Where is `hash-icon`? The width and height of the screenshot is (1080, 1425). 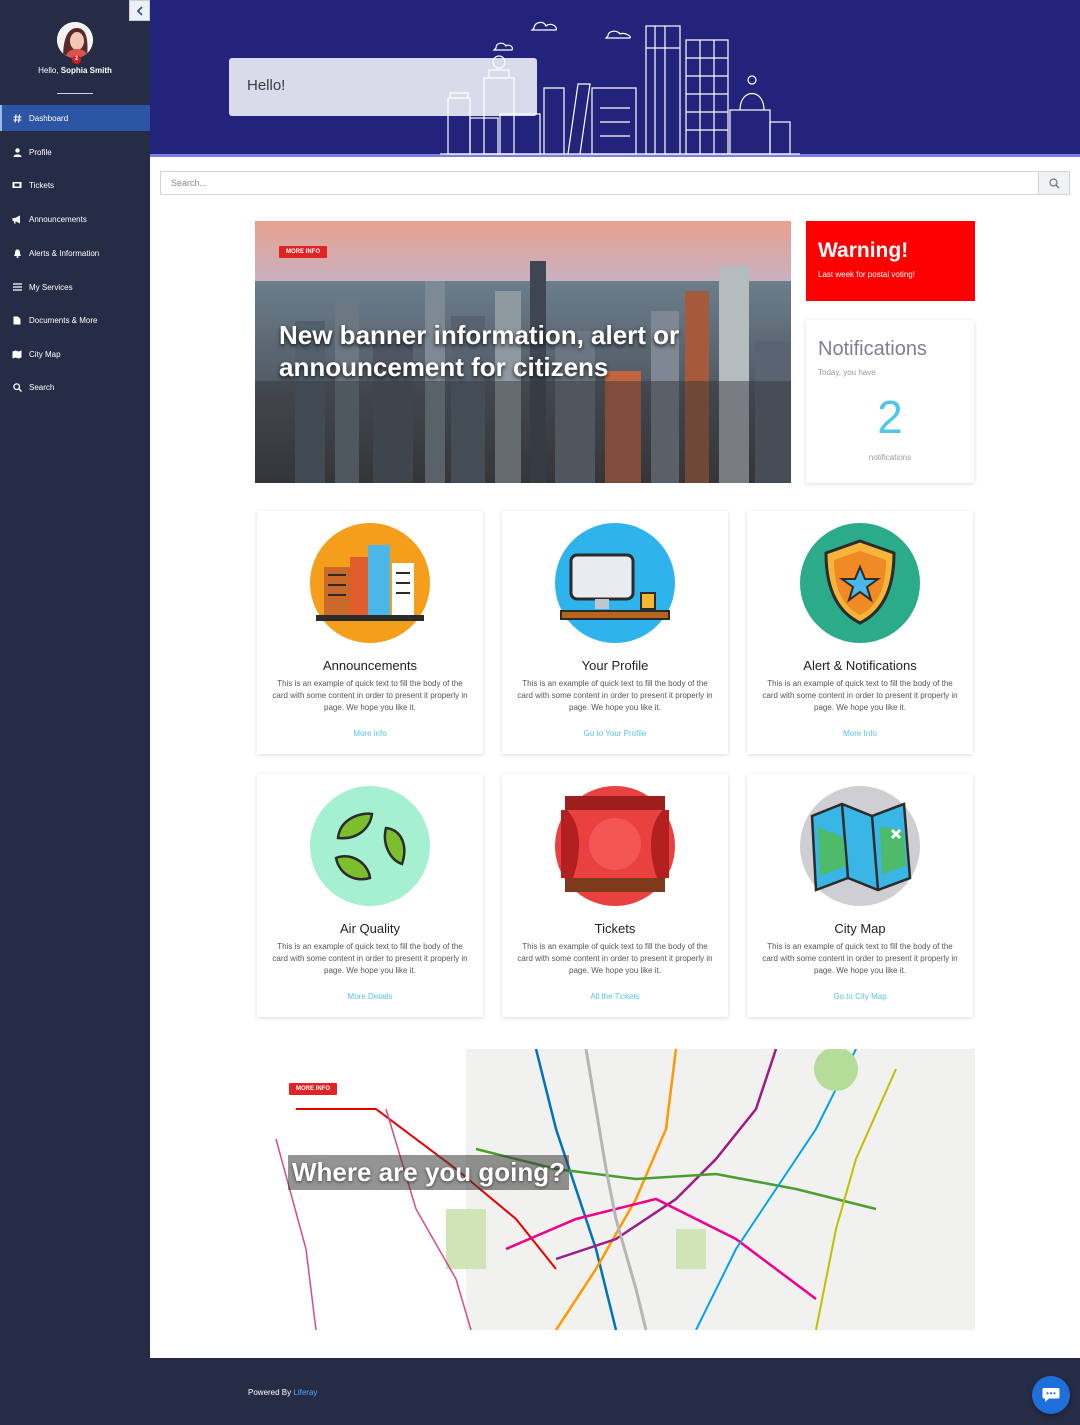 hash-icon is located at coordinates (17, 118).